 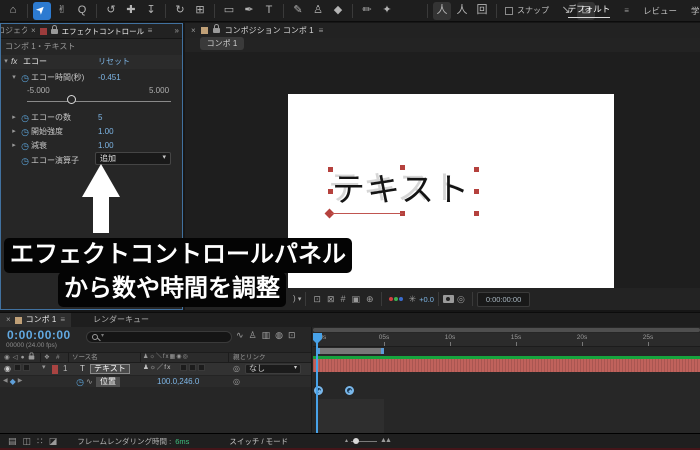 I want to click on workspace-tab-review: レビュー, so click(x=660, y=11).